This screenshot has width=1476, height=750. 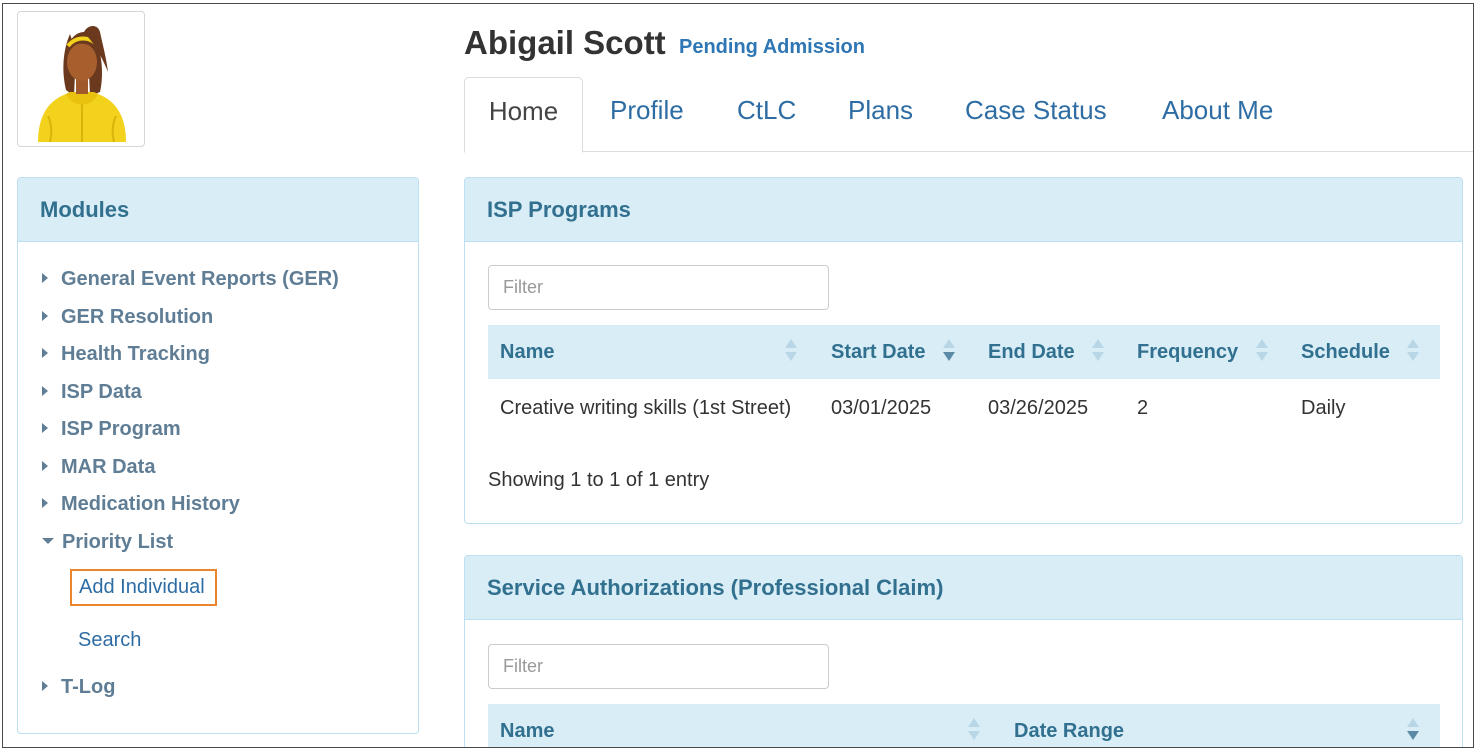 What do you see at coordinates (218, 210) in the screenshot?
I see `modules-title: Modules` at bounding box center [218, 210].